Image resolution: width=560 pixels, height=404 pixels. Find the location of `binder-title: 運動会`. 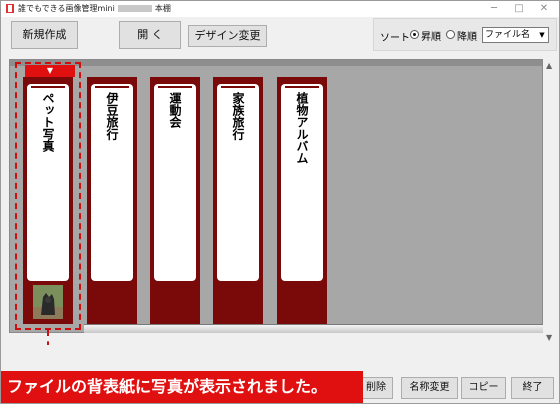

binder-title: 運動会 is located at coordinates (175, 110).